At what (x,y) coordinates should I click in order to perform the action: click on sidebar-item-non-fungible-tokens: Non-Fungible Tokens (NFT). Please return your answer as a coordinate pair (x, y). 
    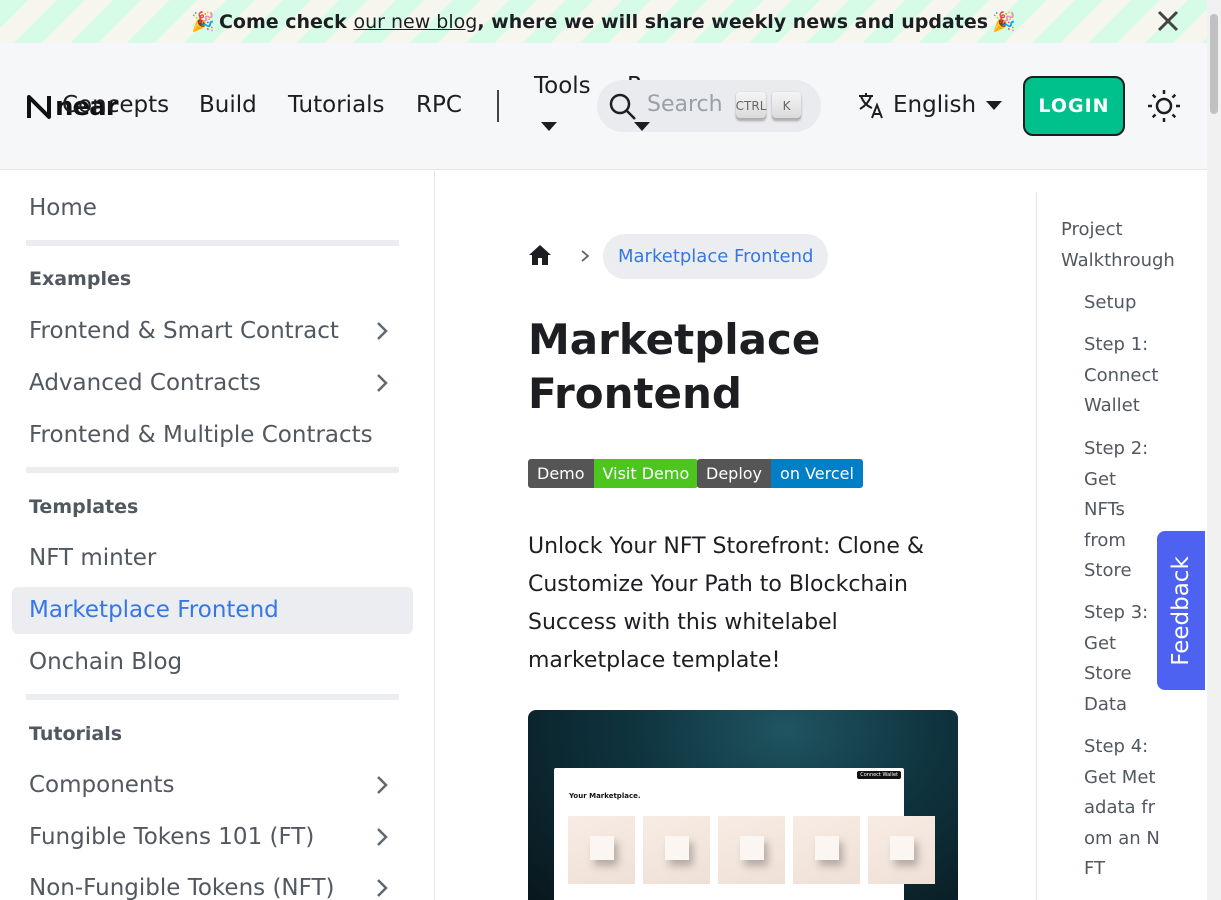
    Looking at the image, I should click on (181, 887).